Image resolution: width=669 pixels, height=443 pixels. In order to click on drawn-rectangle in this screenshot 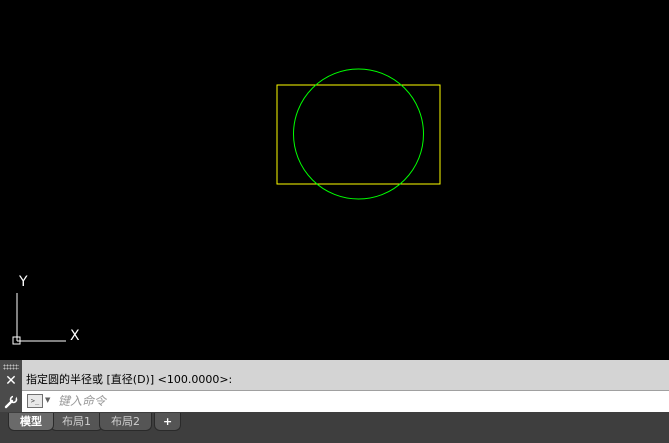, I will do `click(358, 134)`.